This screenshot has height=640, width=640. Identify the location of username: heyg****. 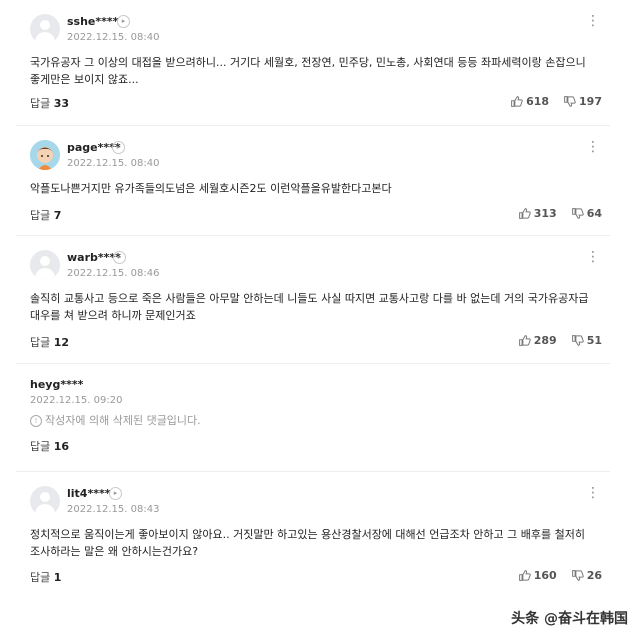
(56, 384).